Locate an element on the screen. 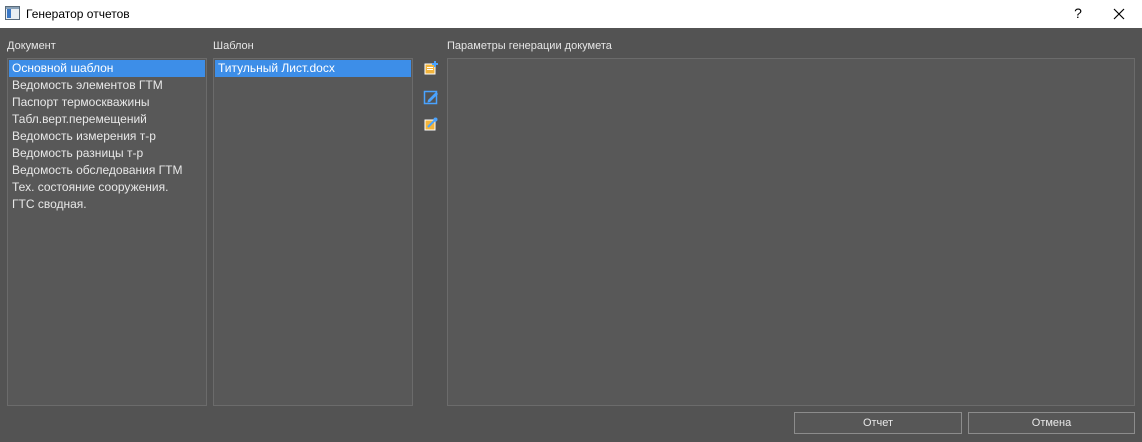  template-item: Титульный Лист.docx is located at coordinates (313, 68).